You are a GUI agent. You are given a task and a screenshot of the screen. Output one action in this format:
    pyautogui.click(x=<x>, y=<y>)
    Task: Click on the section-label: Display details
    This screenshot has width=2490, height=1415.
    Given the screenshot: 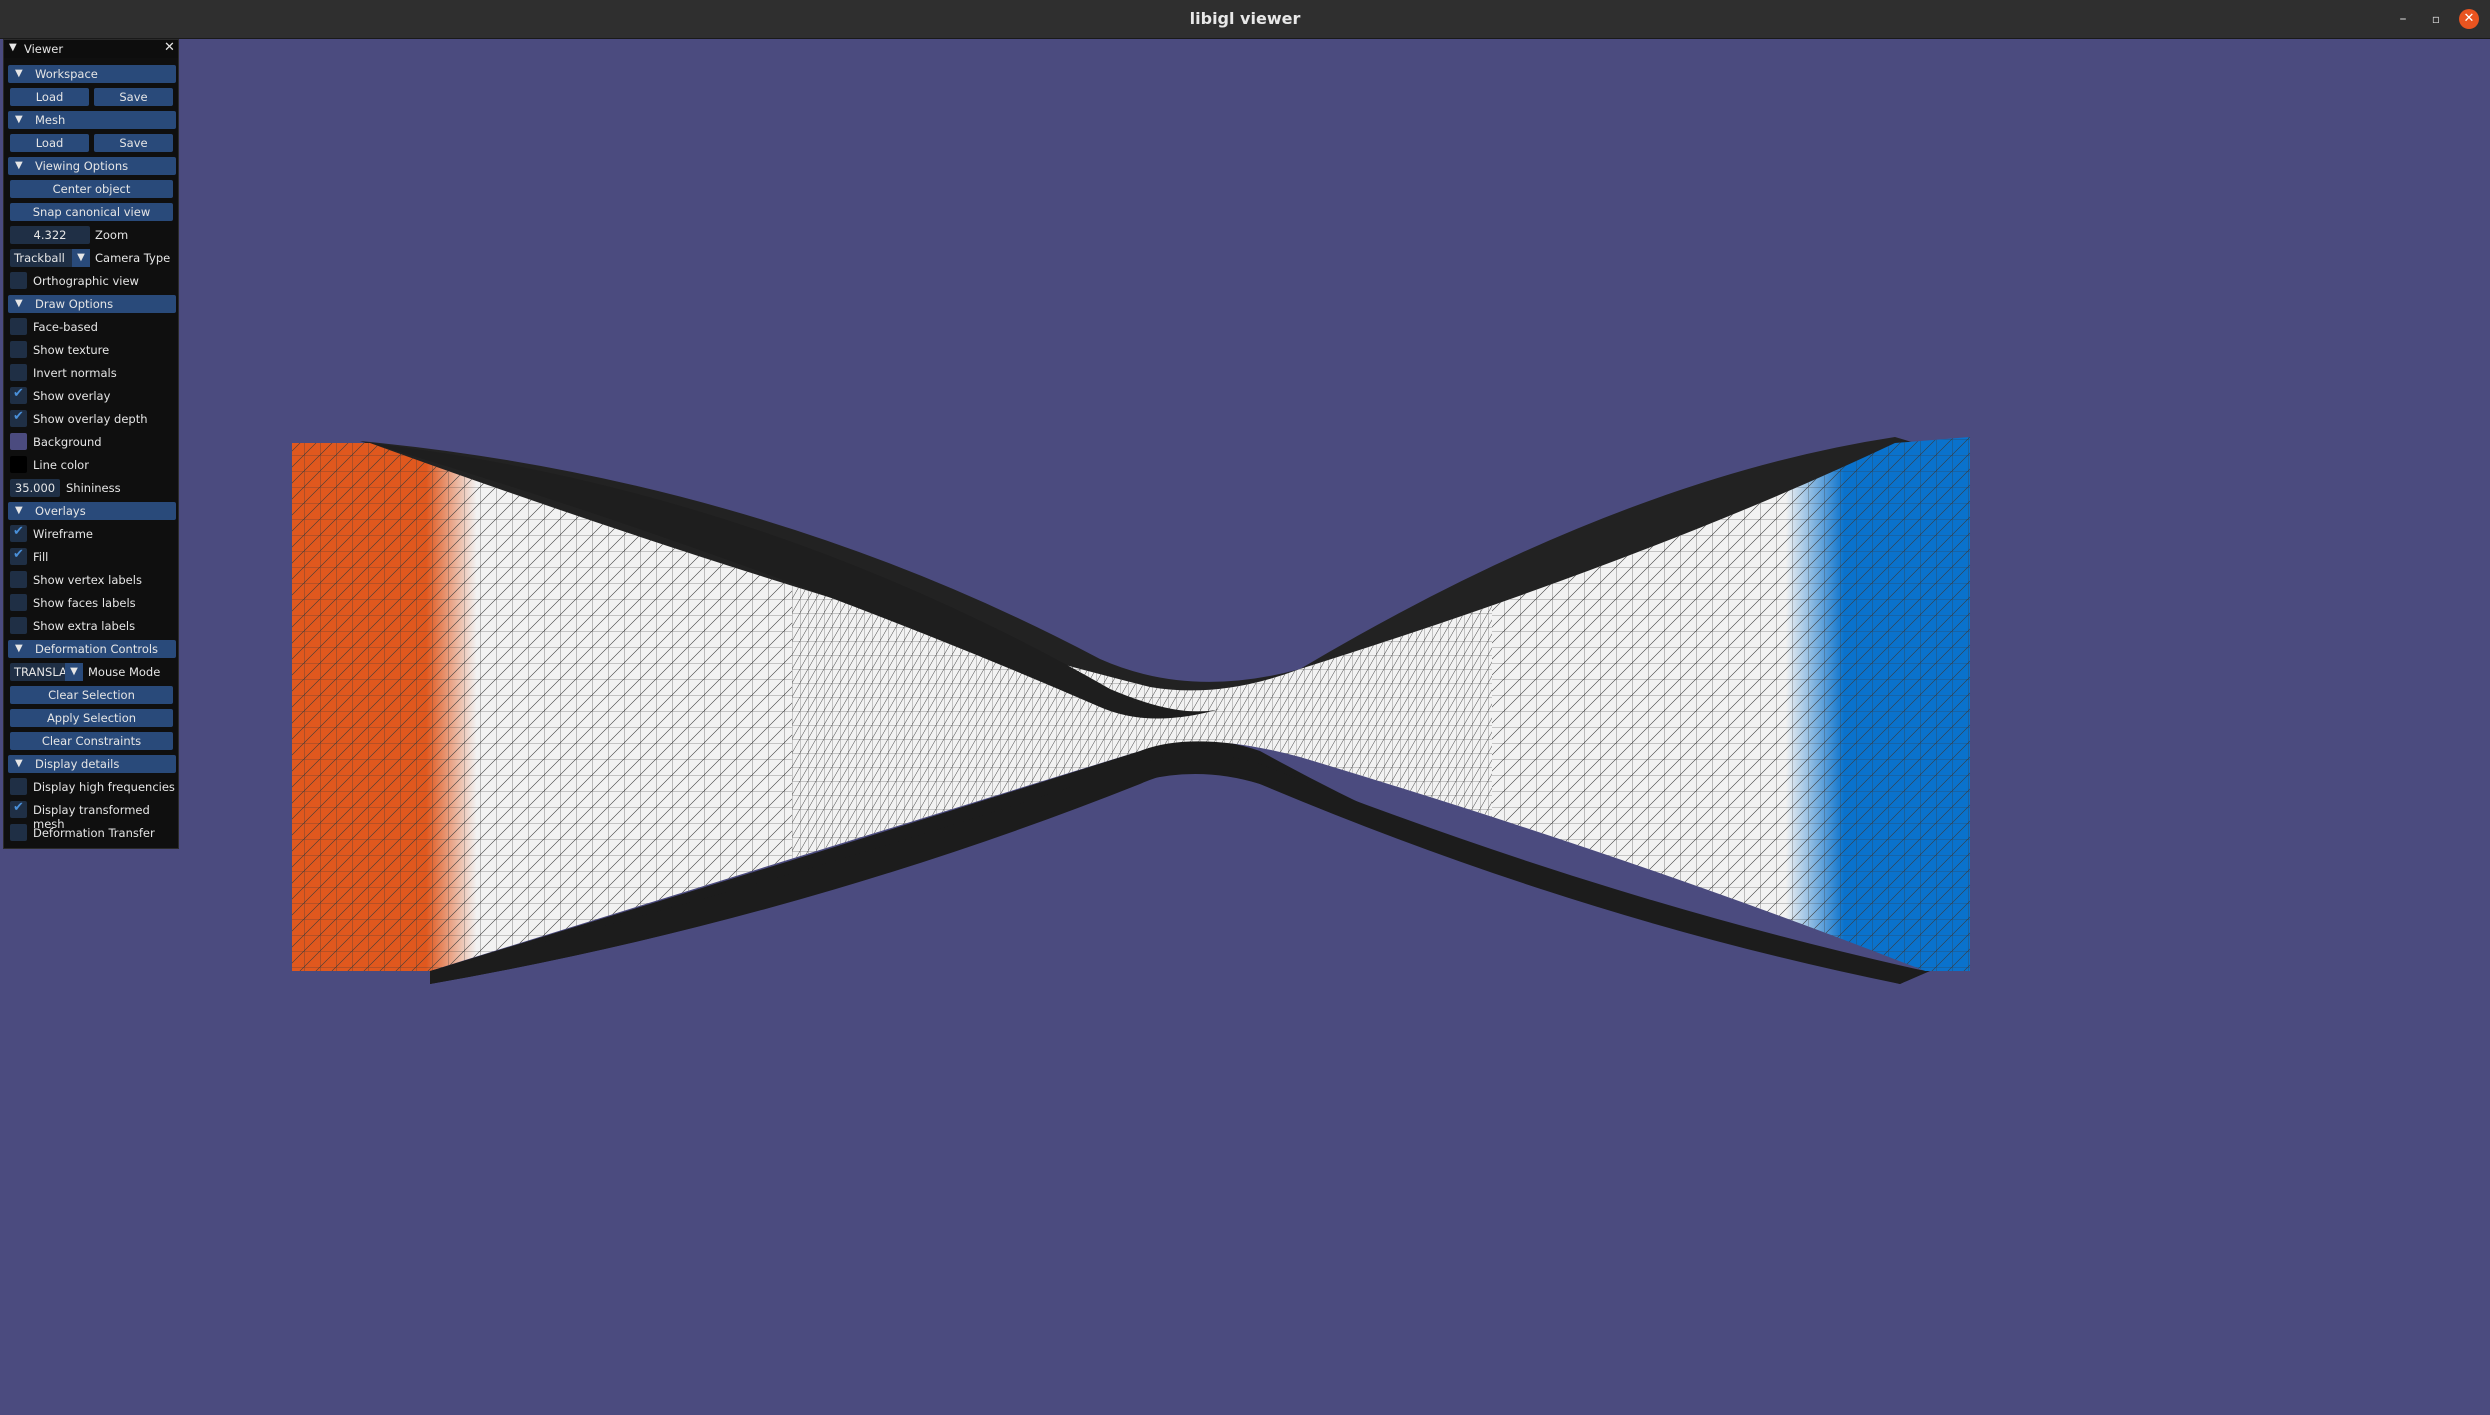 What is the action you would take?
    pyautogui.click(x=77, y=764)
    